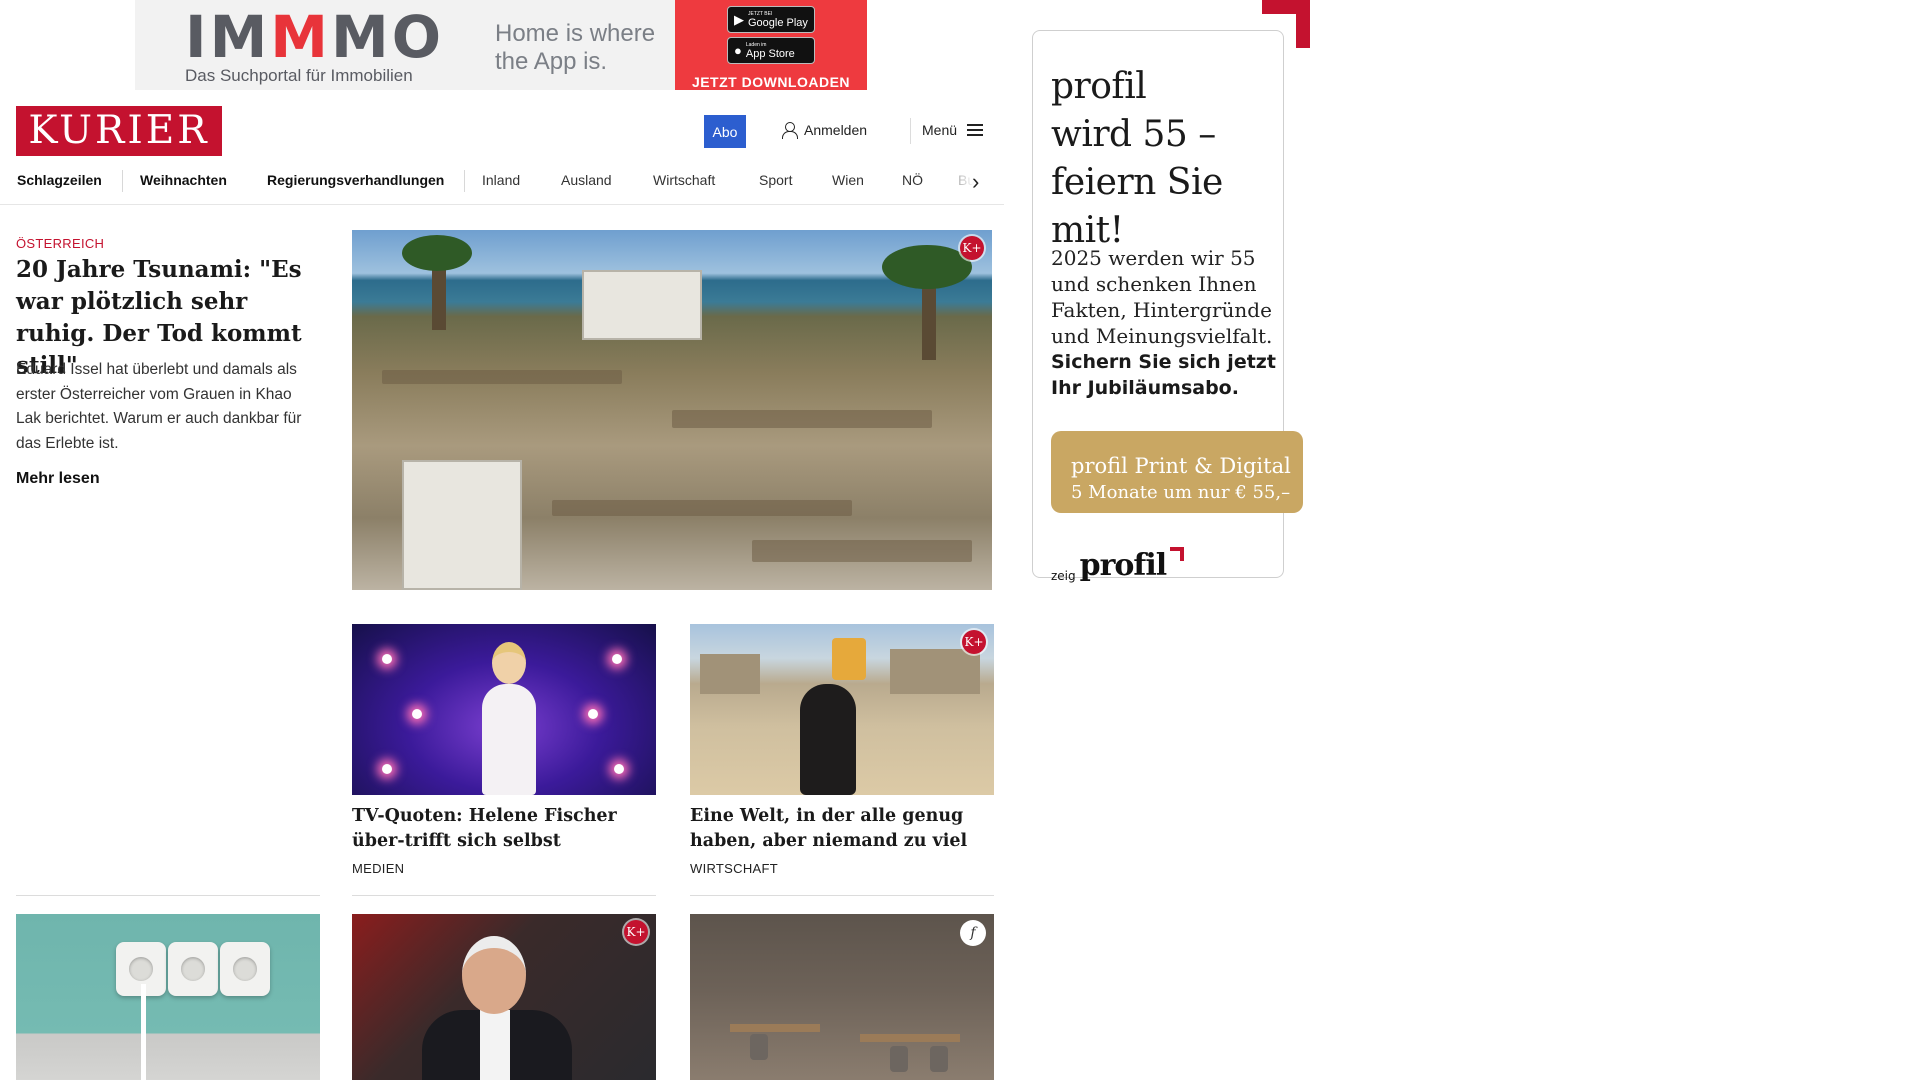  Describe the element at coordinates (790, 130) in the screenshot. I see `user-icon` at that location.